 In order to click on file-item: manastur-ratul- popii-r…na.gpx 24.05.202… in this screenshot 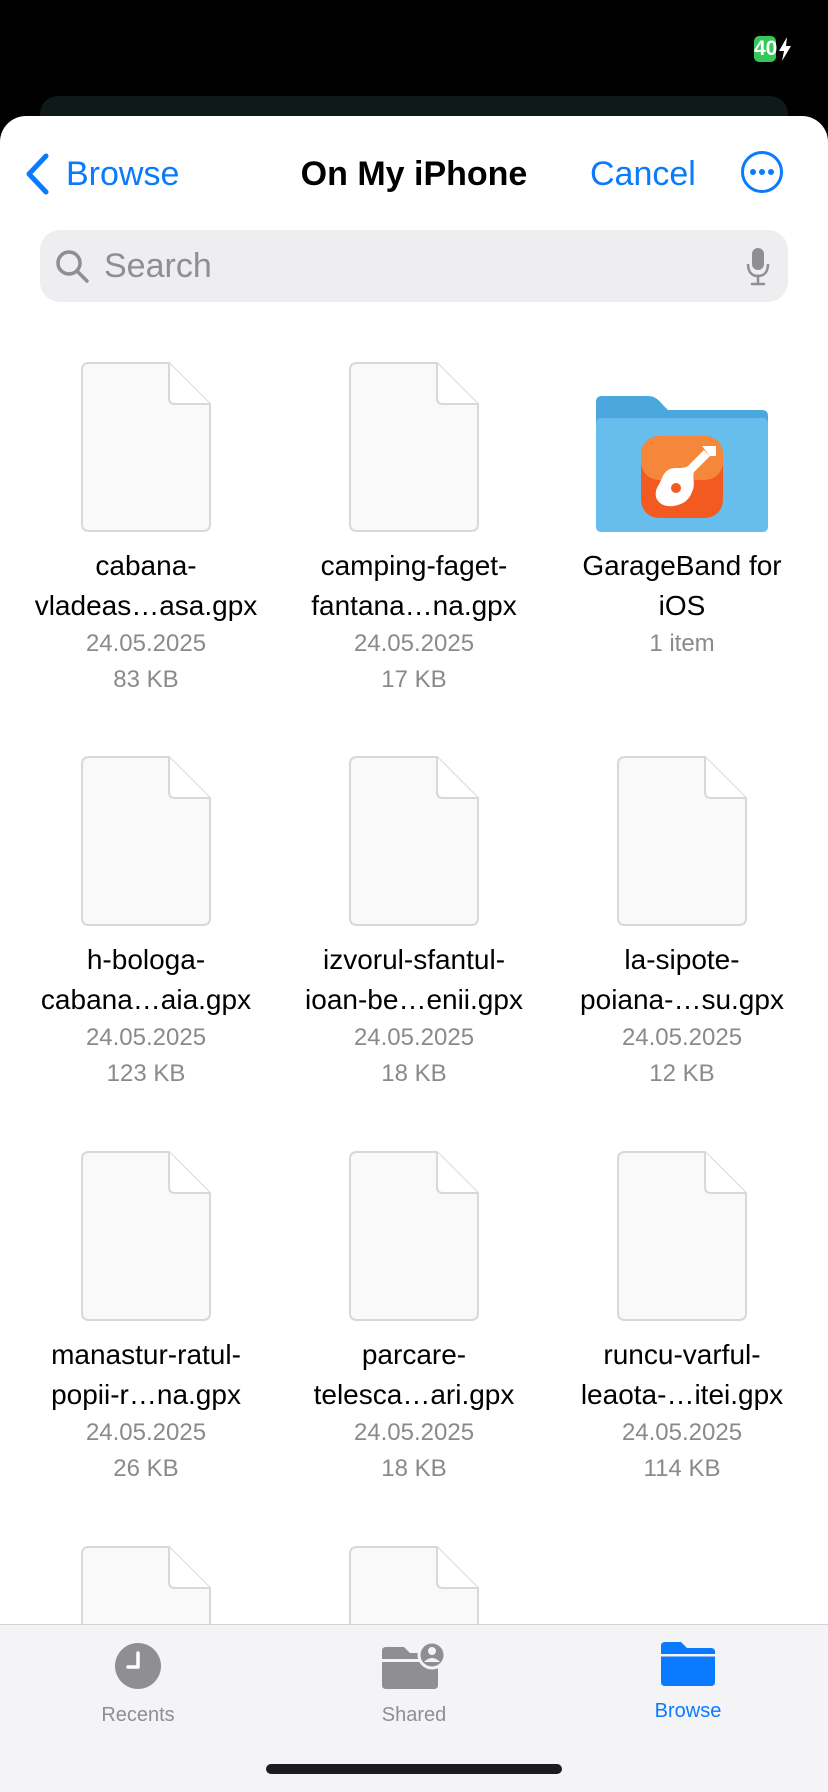, I will do `click(146, 1318)`.